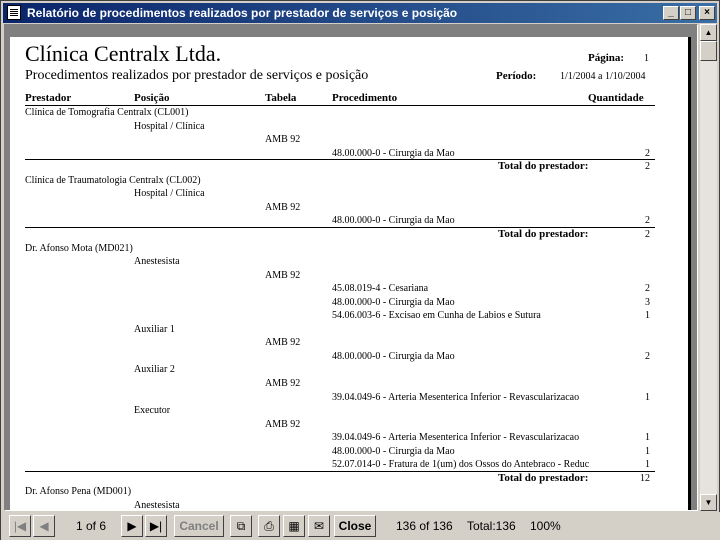 This screenshot has width=720, height=540. What do you see at coordinates (152, 98) in the screenshot?
I see `header-posicao: Posição` at bounding box center [152, 98].